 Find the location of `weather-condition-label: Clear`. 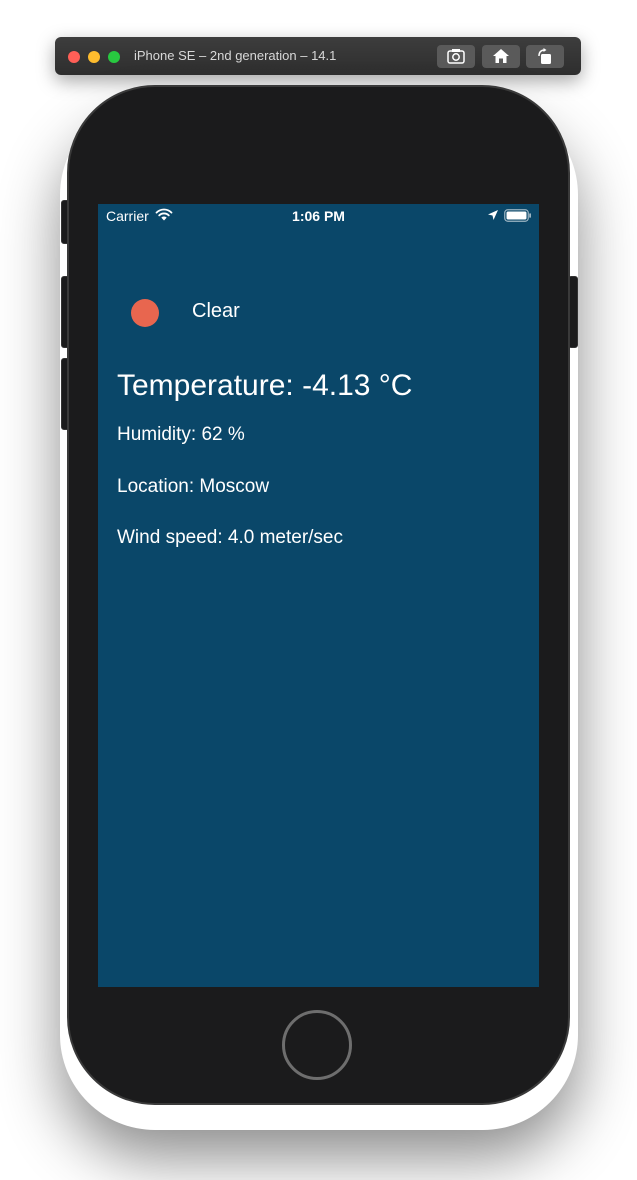

weather-condition-label: Clear is located at coordinates (216, 311).